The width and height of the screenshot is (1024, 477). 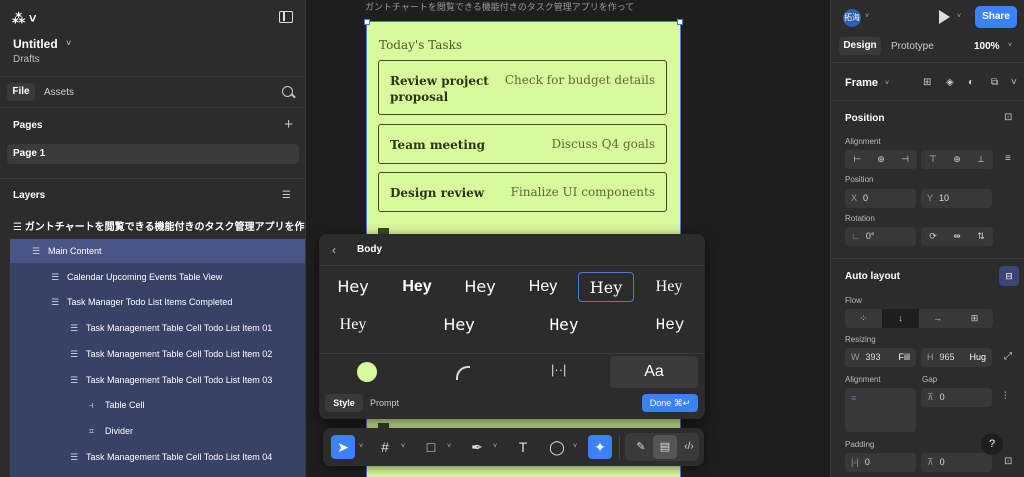 What do you see at coordinates (1008, 461) in the screenshot?
I see `padding-settings-icon: ⊡` at bounding box center [1008, 461].